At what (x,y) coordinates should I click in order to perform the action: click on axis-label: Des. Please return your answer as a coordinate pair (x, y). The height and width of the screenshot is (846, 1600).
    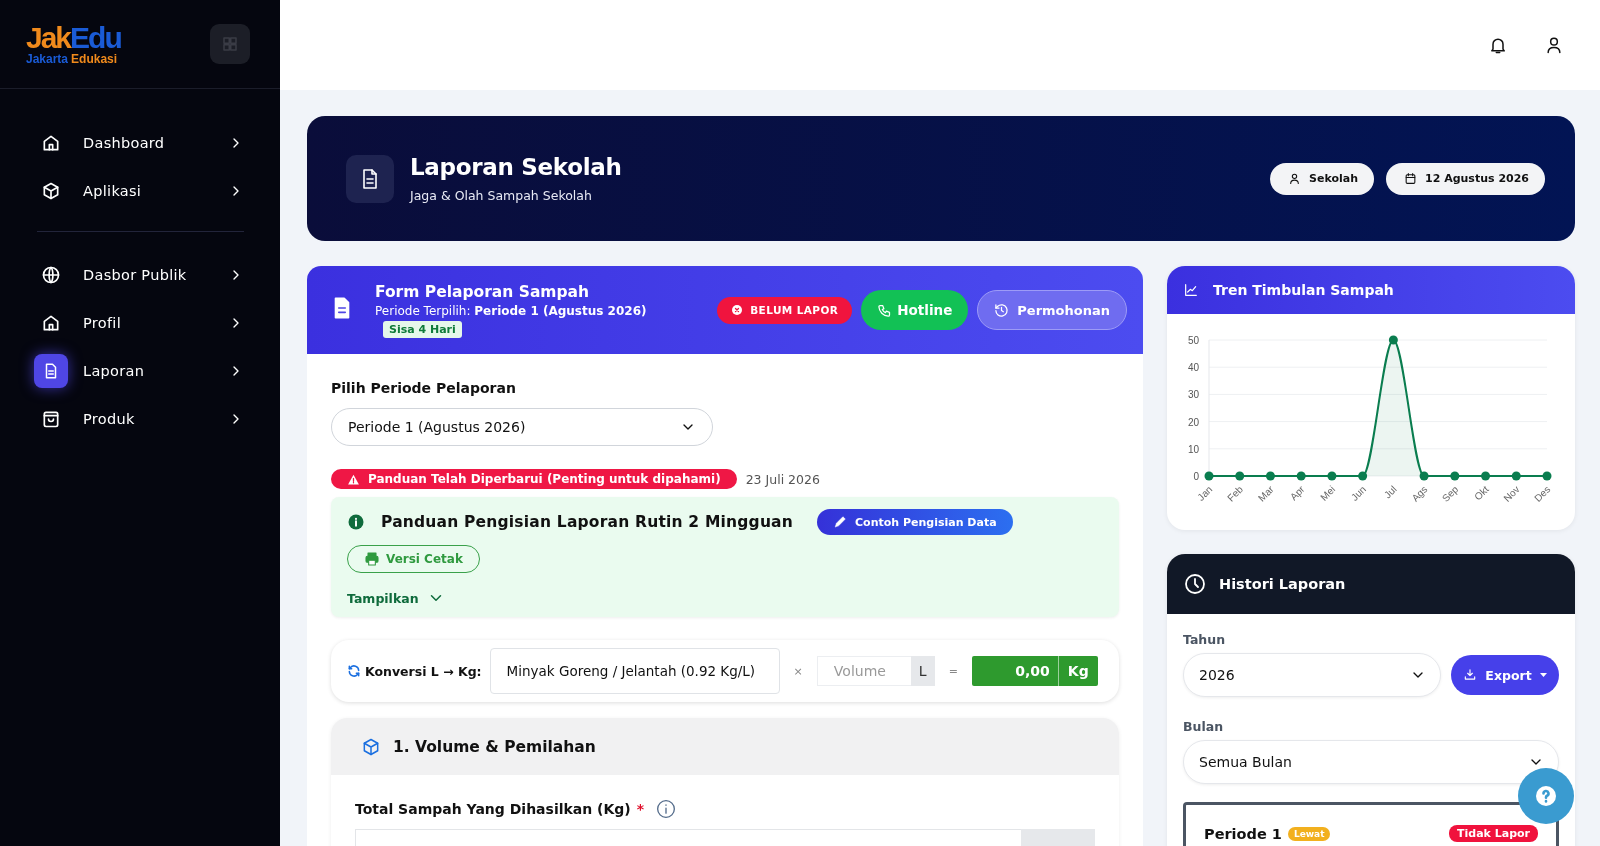
    Looking at the image, I should click on (1542, 493).